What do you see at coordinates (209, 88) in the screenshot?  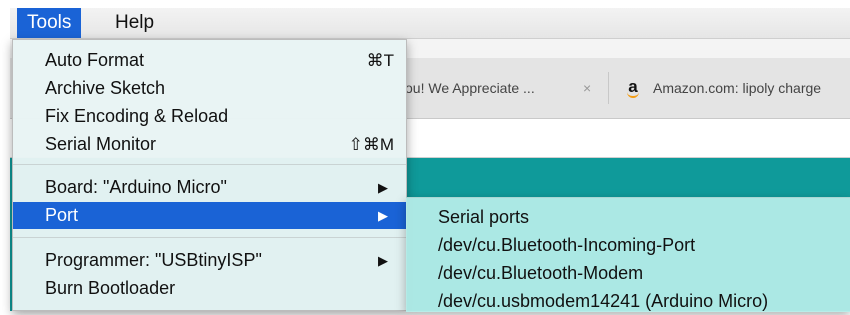 I see `menu-item-archive-sketch: Archive Sketch` at bounding box center [209, 88].